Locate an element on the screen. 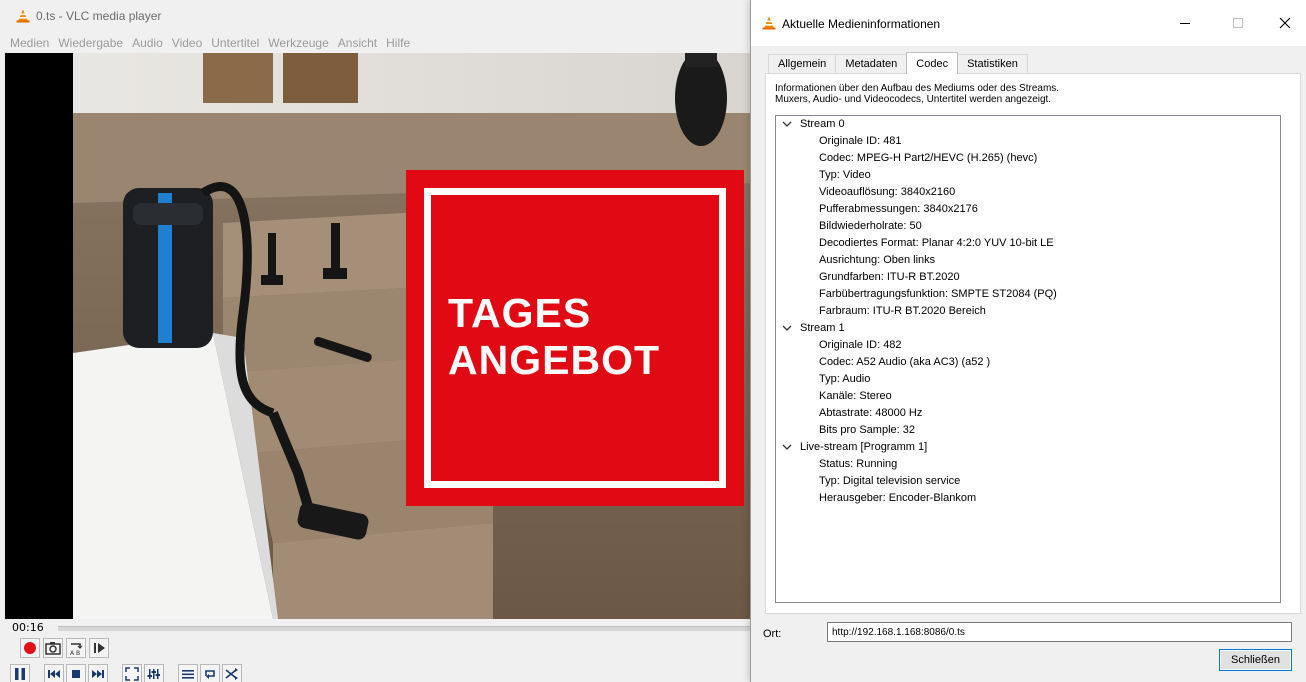  tree-node-live-stream: Live-stream [Programm 1] is located at coordinates (854, 447).